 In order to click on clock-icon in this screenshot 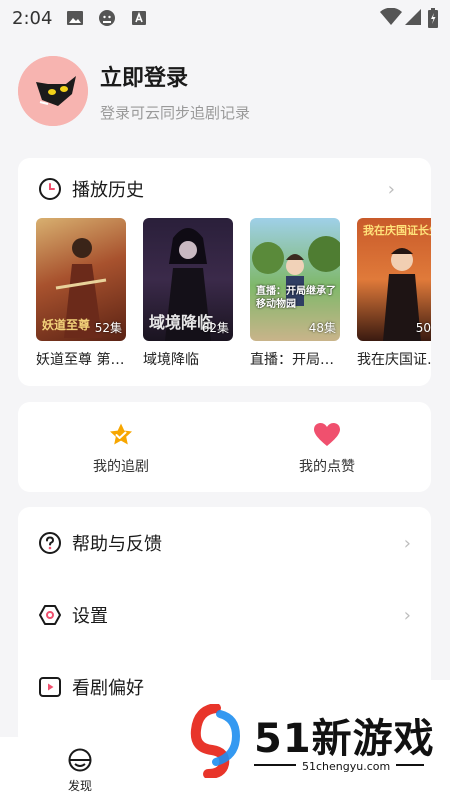, I will do `click(50, 189)`.